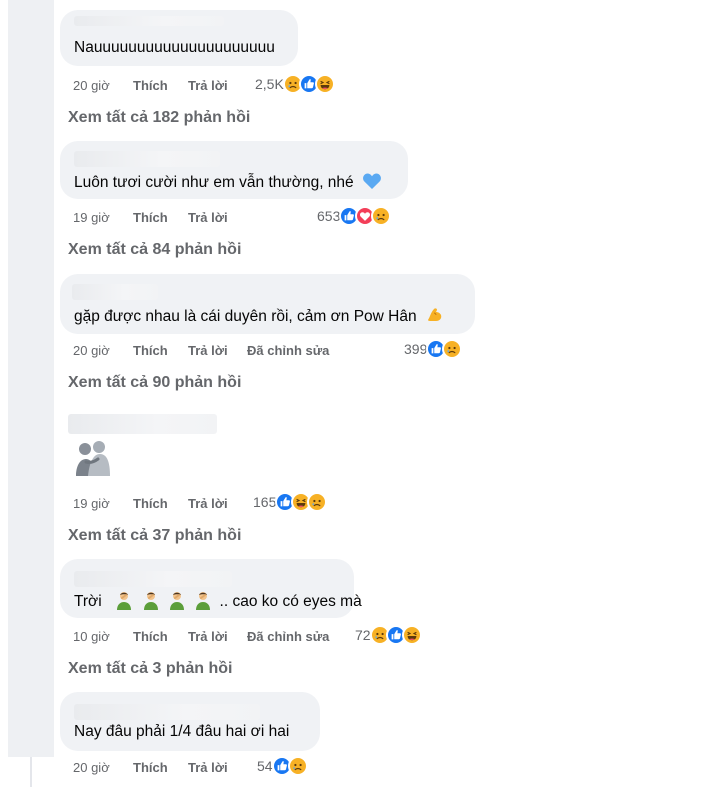 The image size is (716, 787). Describe the element at coordinates (295, 84) in the screenshot. I see `reaction-summary: 2,5K` at that location.